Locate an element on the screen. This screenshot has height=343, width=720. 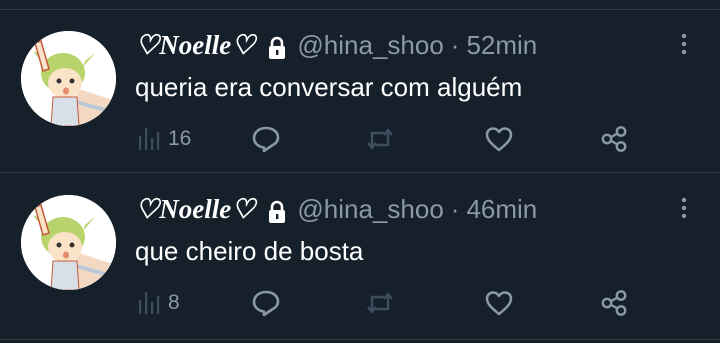
views-button: 8 is located at coordinates (159, 303).